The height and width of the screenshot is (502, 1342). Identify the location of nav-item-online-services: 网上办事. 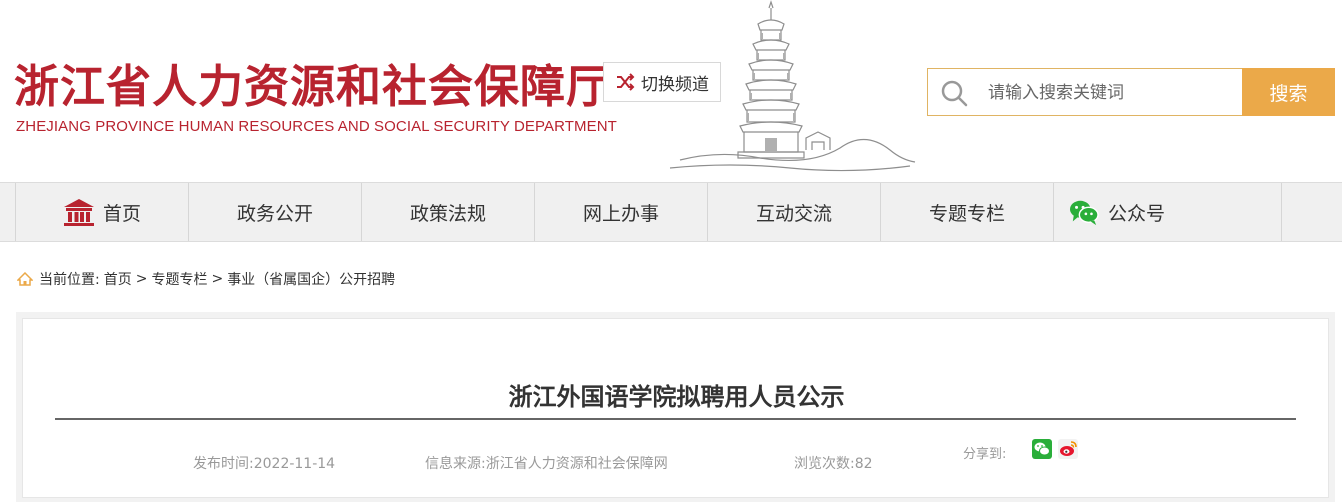
(620, 212).